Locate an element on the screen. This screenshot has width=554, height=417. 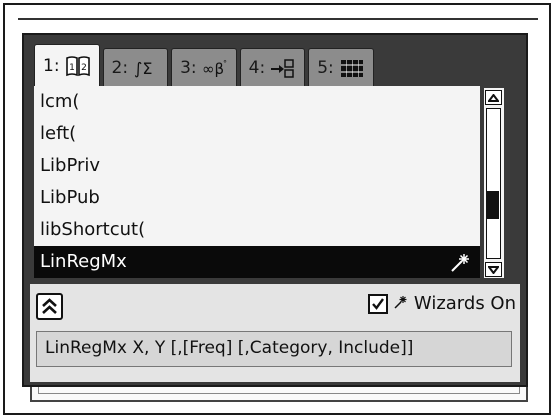
svg-text: 2 is located at coordinates (84, 68).